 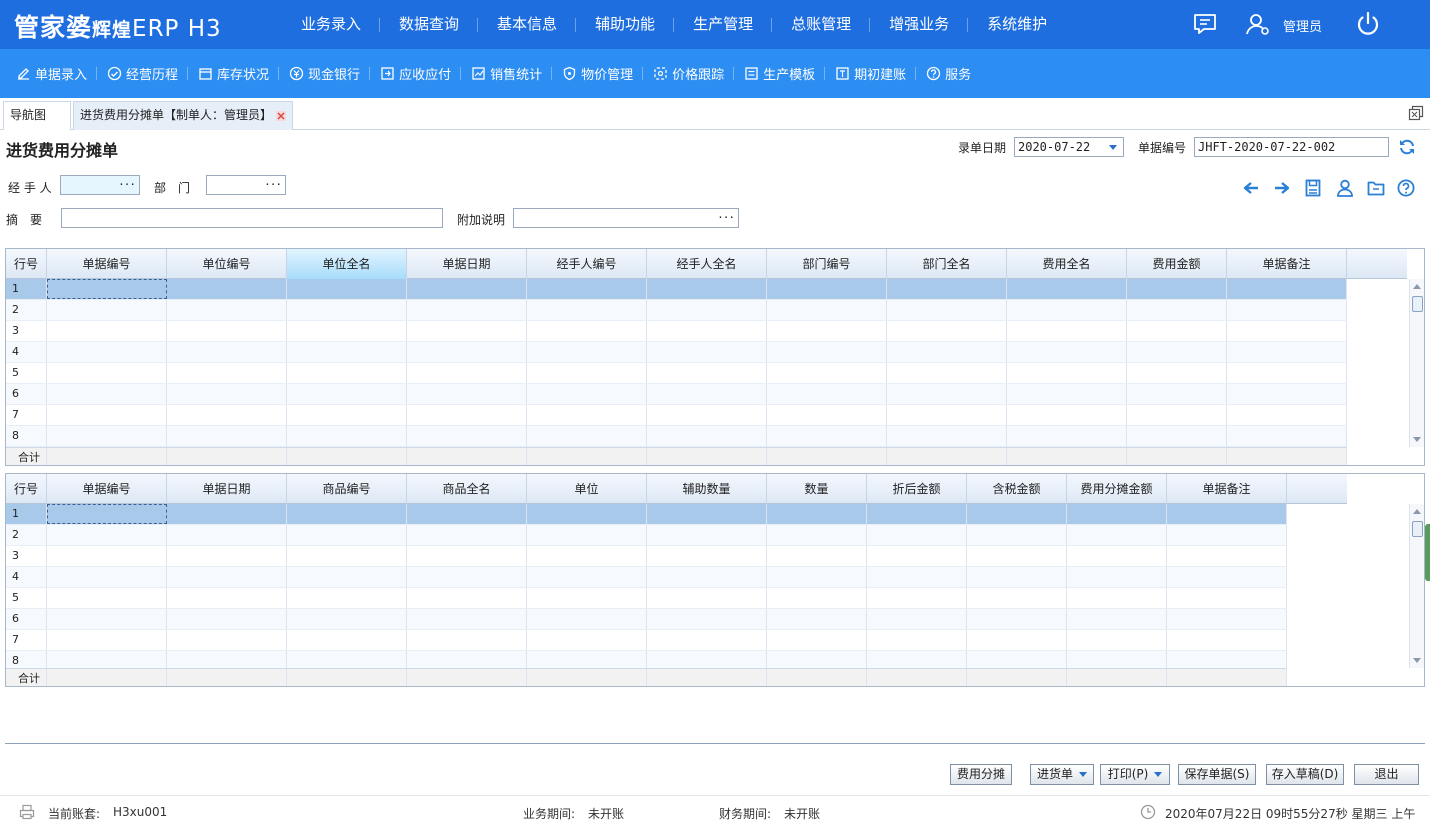 I want to click on refresh-icon, so click(x=1407, y=147).